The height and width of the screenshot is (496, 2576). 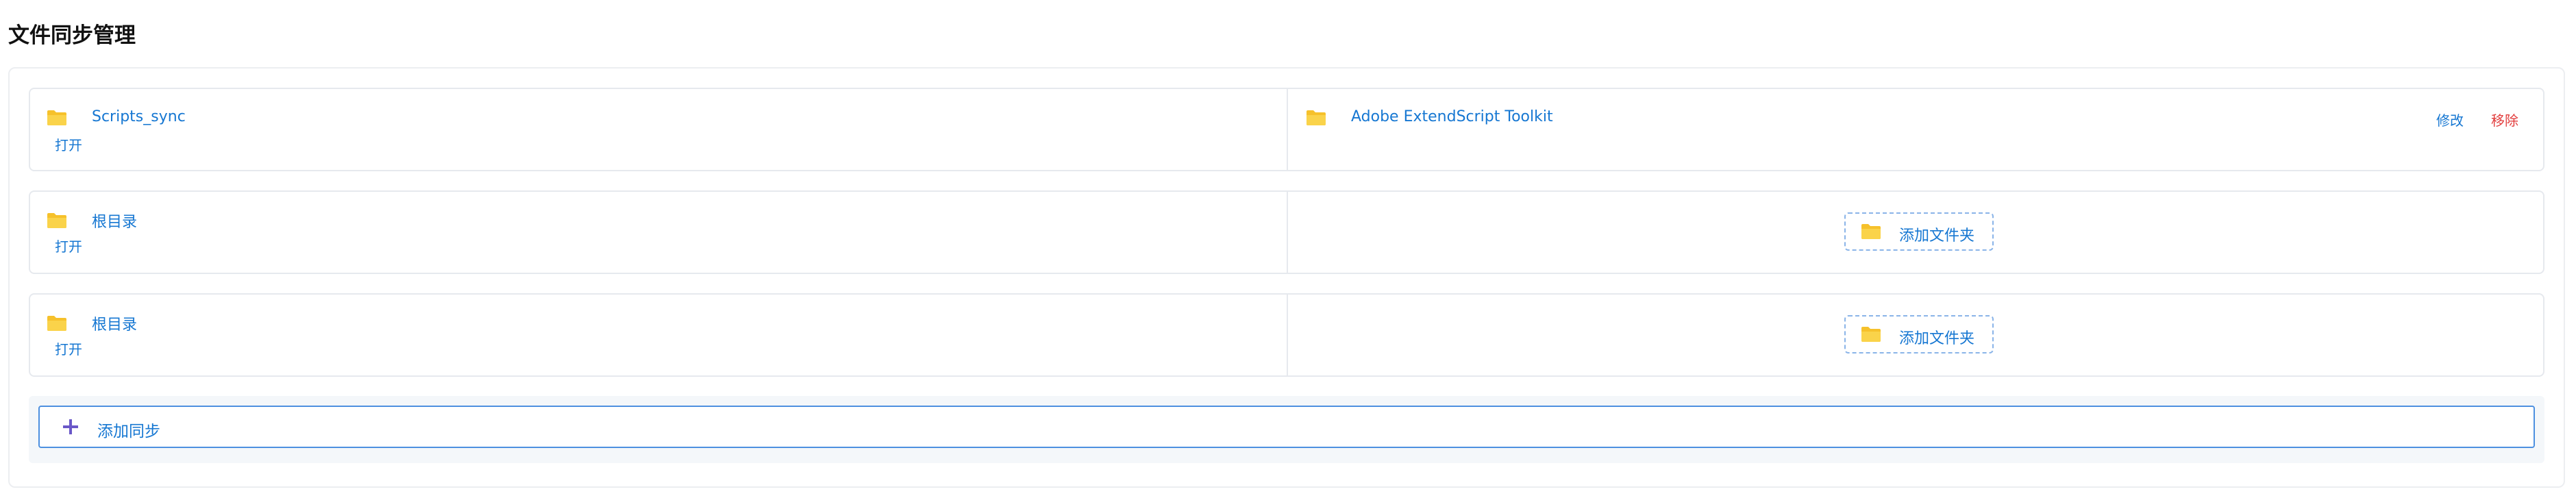 I want to click on edit-button: 修改, so click(x=2450, y=120).